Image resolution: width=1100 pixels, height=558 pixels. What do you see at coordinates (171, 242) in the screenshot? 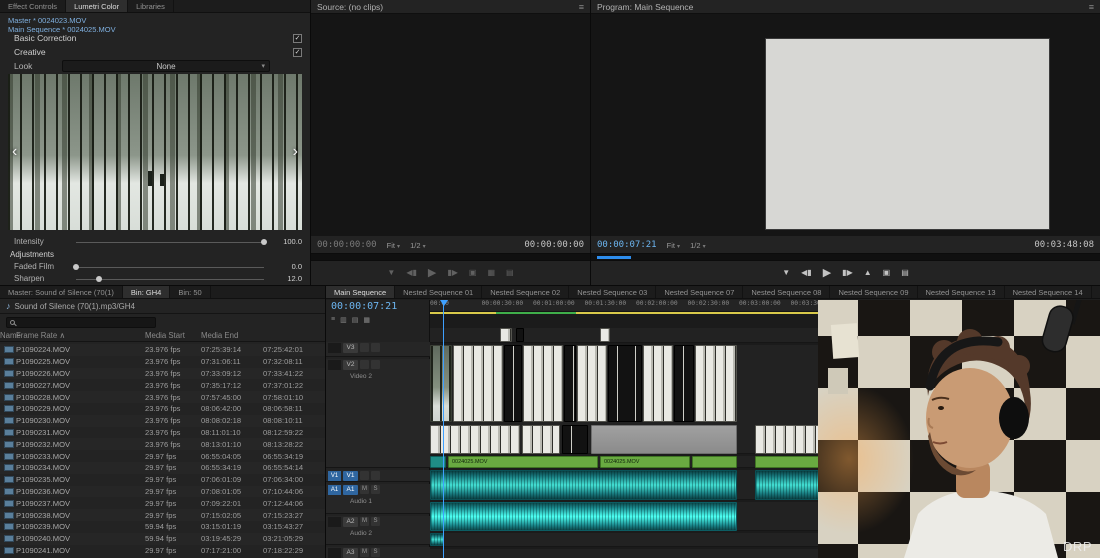
I see `intensity-slider` at bounding box center [171, 242].